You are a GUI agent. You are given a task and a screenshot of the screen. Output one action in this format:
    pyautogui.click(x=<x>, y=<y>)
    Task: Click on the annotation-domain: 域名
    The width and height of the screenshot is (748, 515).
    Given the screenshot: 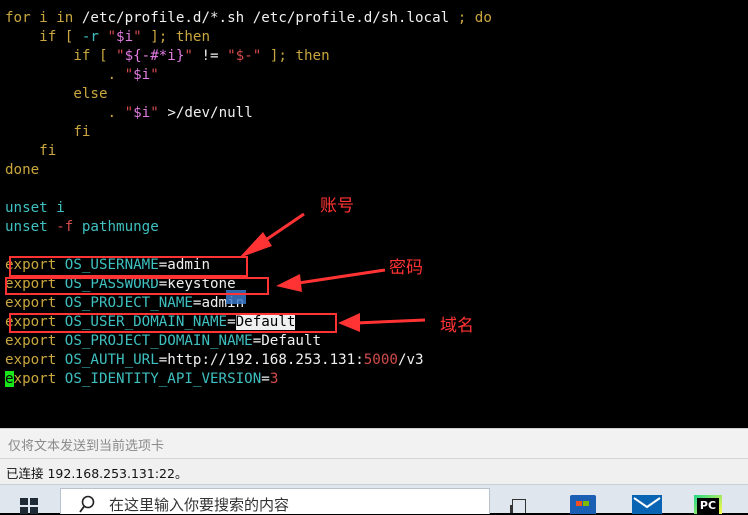 What is the action you would take?
    pyautogui.click(x=457, y=326)
    